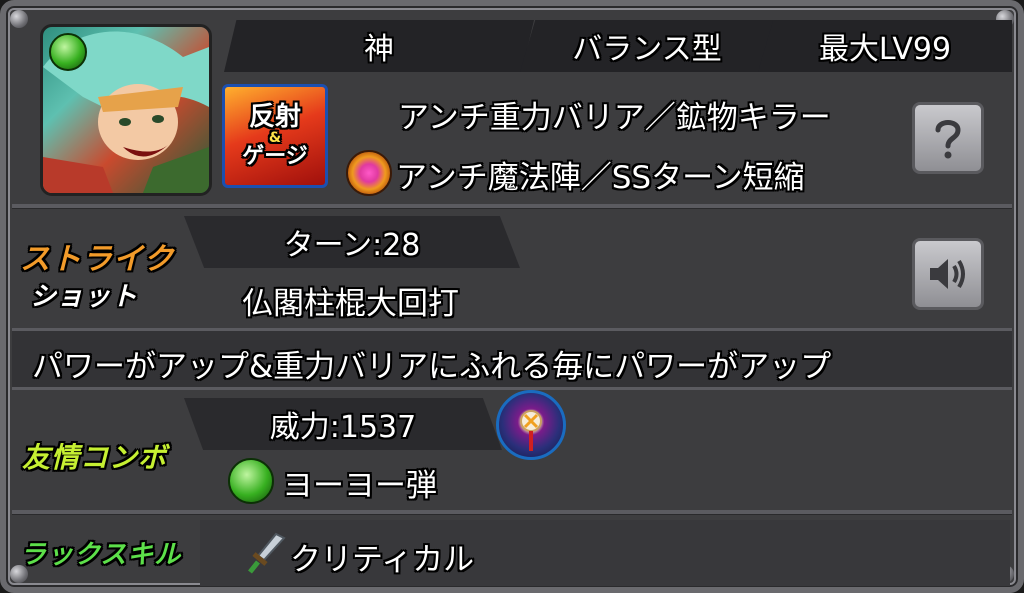  Describe the element at coordinates (95, 457) in the screenshot. I see `friendship-combo-label: 友情コンボ` at that location.